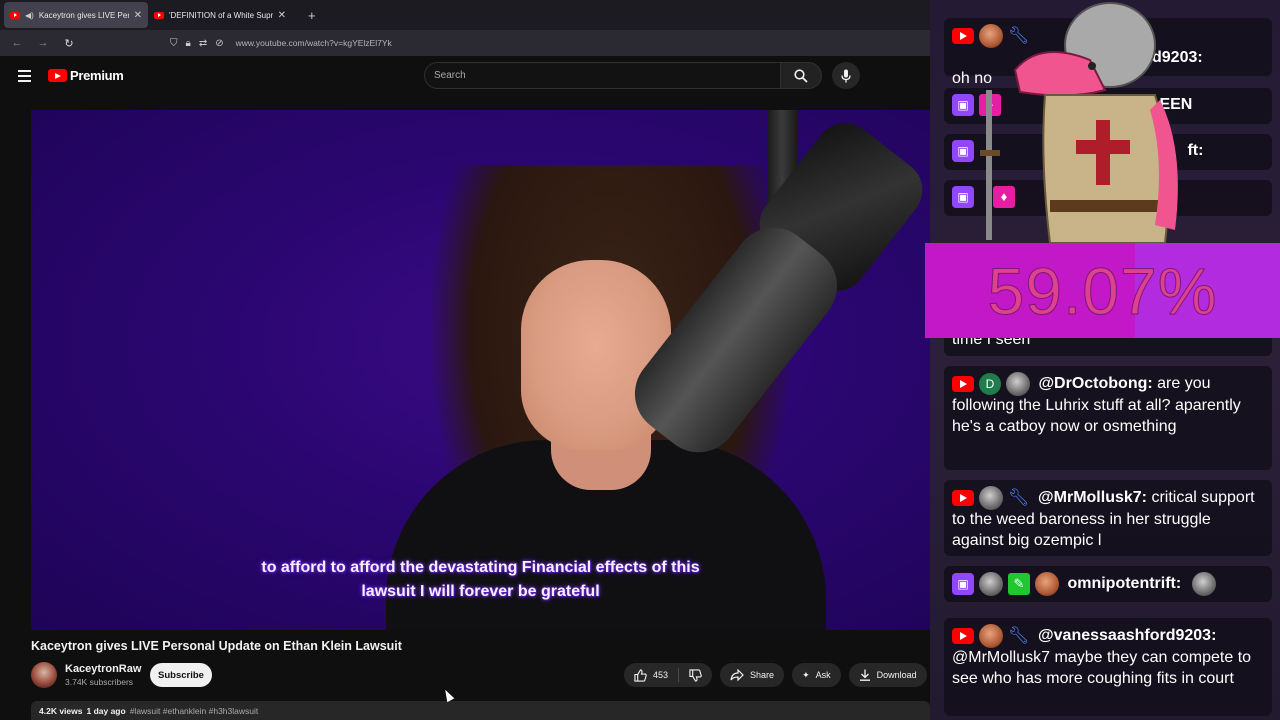 The width and height of the screenshot is (1280, 720). Describe the element at coordinates (762, 675) in the screenshot. I see `share-label: Share` at that location.